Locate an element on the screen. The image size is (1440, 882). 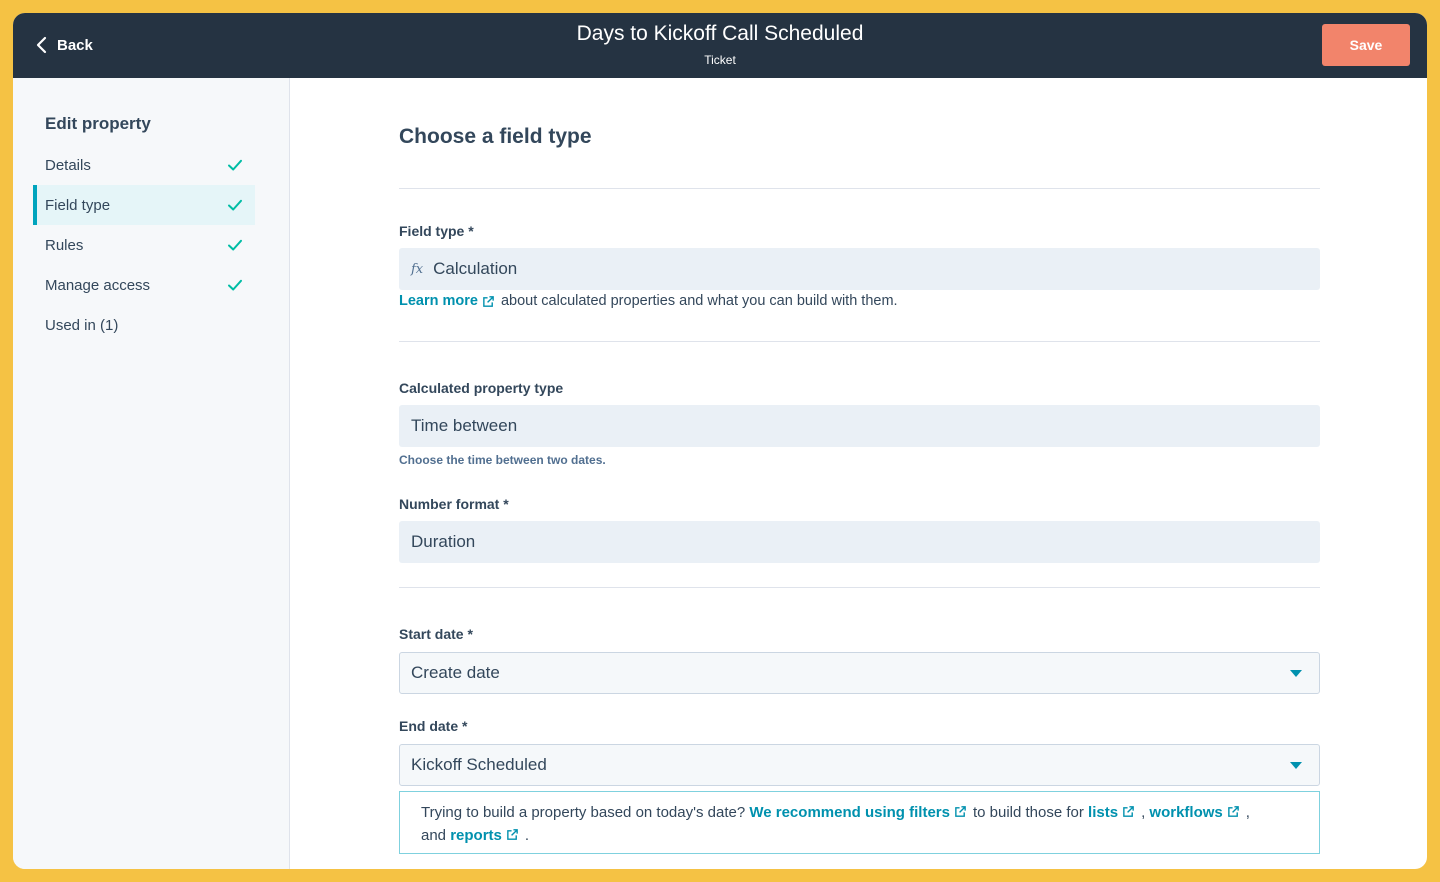
number-format-label: Number format * is located at coordinates (454, 504).